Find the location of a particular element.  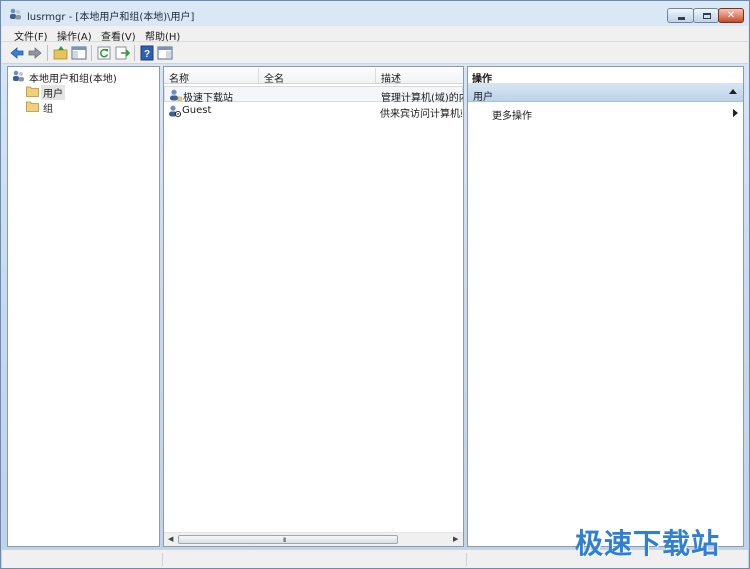

watermark-text: 极速下载站 is located at coordinates (648, 543).